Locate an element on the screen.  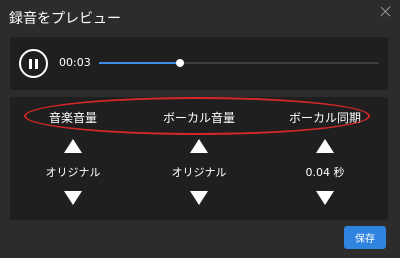
save-button: 保存 is located at coordinates (365, 237).